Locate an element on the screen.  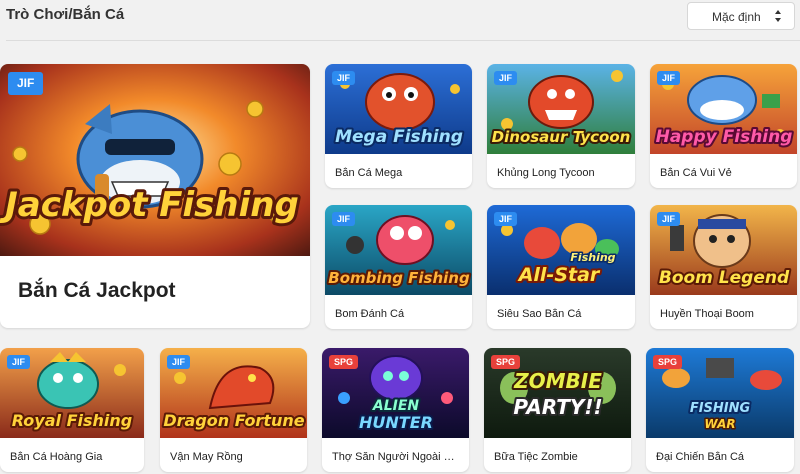
up-down-arrows-icon is located at coordinates (778, 16).